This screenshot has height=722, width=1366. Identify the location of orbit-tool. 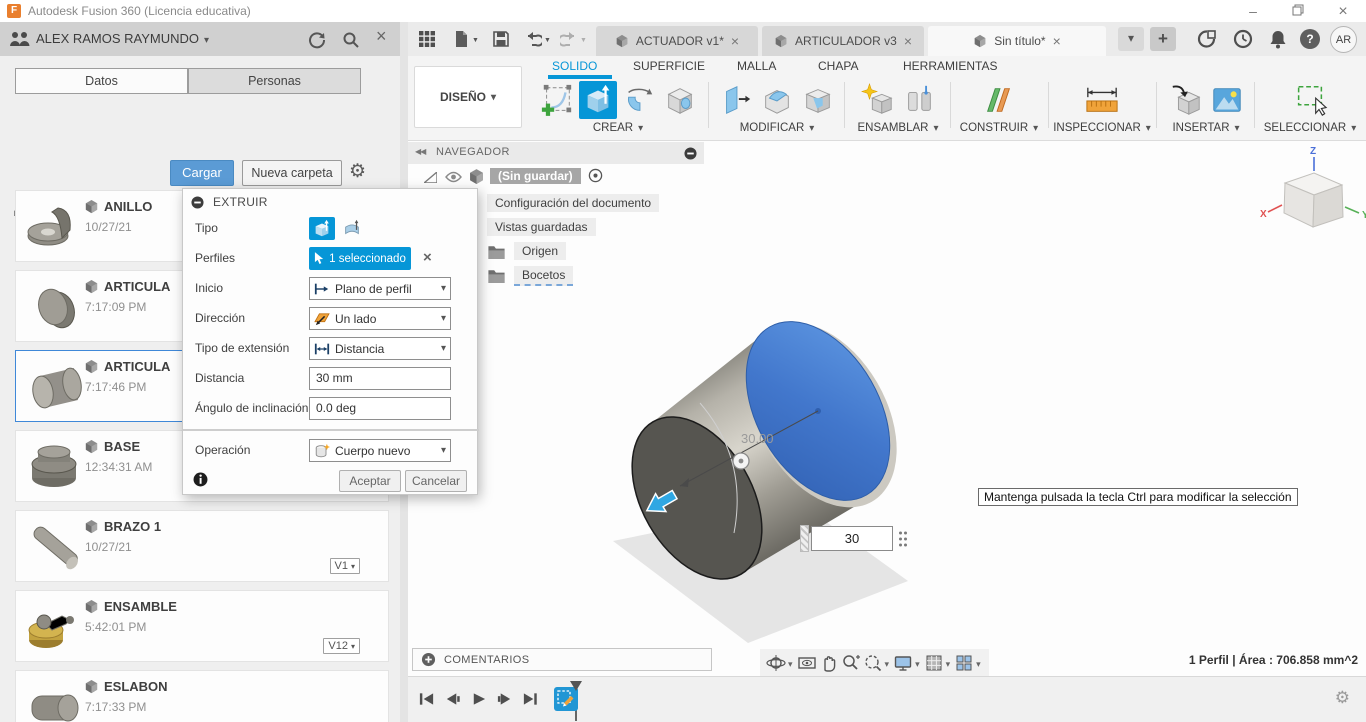
(780, 663).